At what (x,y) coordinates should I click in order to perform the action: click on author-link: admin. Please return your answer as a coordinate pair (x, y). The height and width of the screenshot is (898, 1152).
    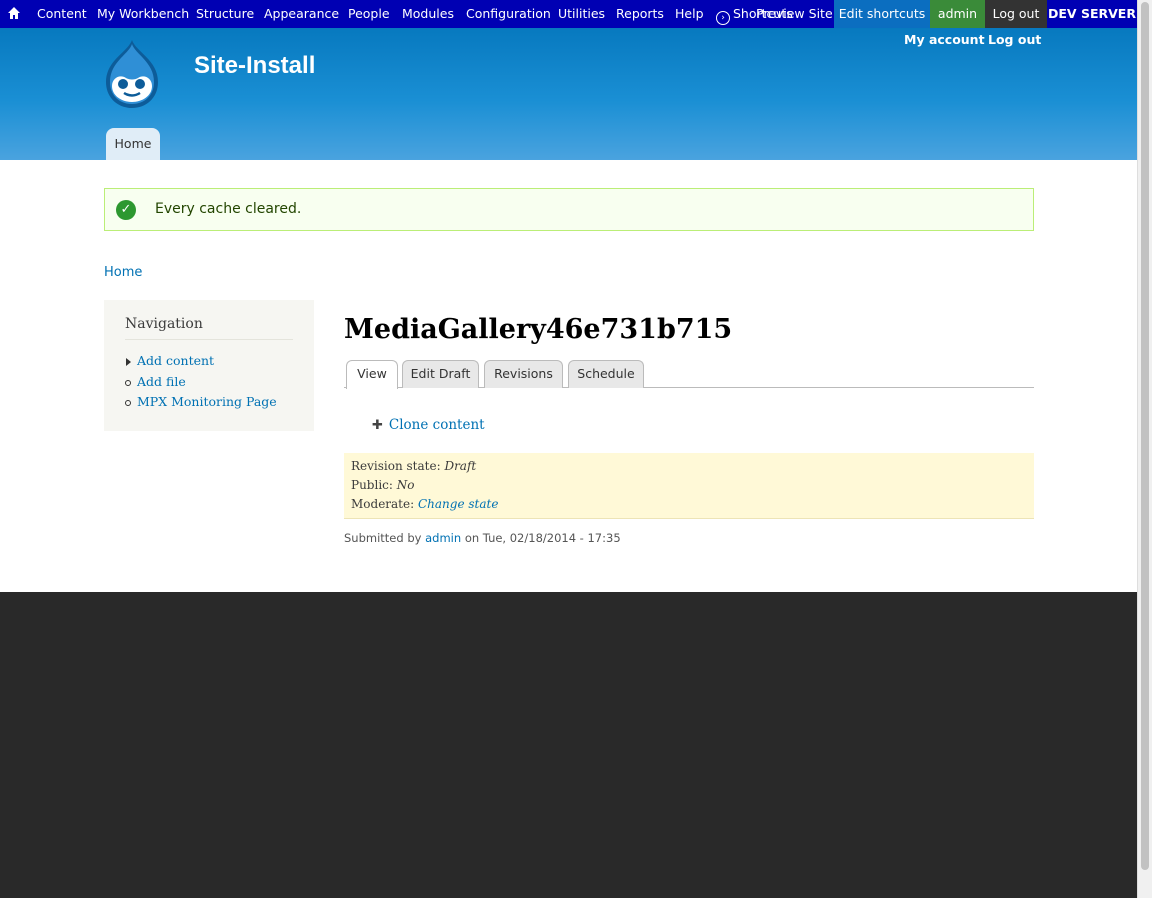
    Looking at the image, I should click on (443, 538).